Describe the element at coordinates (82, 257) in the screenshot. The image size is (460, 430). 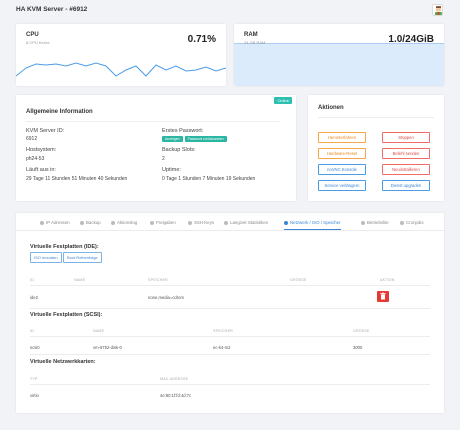
I see `boot-order-button: Boot Reihenfolge` at that location.